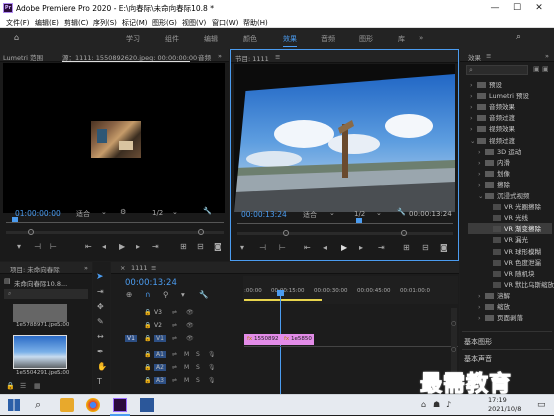 The image size is (554, 416). Describe the element at coordinates (100, 291) in the screenshot. I see `track-select-tool-icon: ⇥` at that location.